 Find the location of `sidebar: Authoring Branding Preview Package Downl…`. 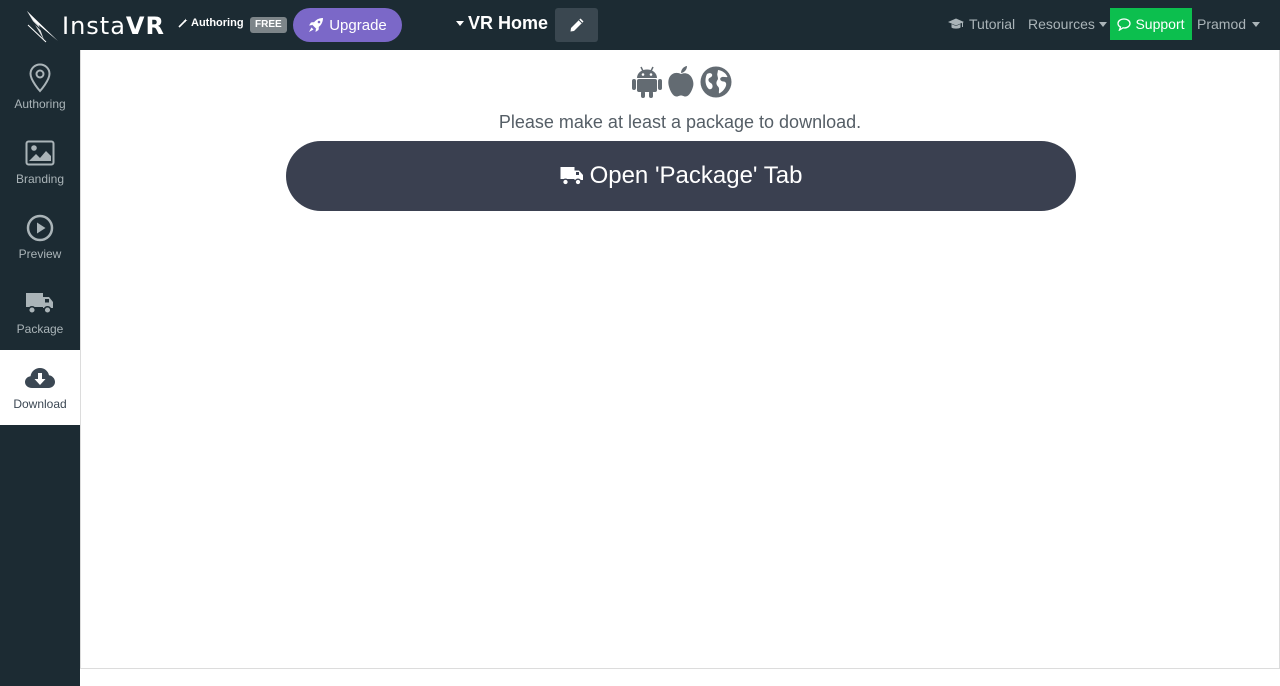

sidebar: Authoring Branding Preview Package Downl… is located at coordinates (40, 368).